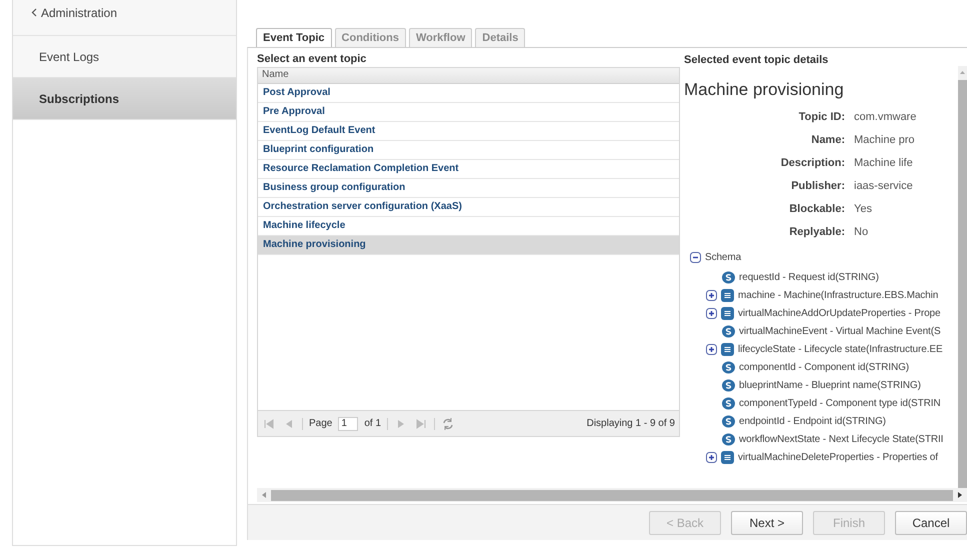 Image resolution: width=967 pixels, height=548 pixels. I want to click on wizard-button: Cancel, so click(931, 522).